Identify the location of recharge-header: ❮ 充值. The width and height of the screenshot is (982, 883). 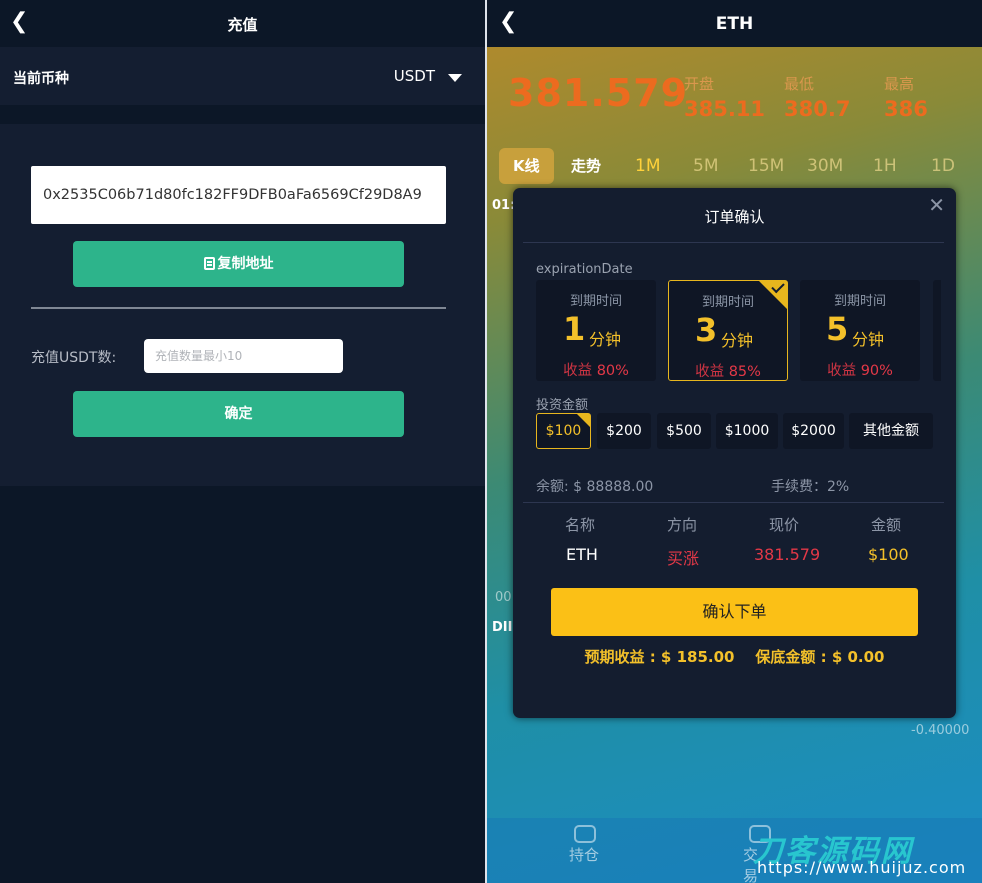
(242, 23).